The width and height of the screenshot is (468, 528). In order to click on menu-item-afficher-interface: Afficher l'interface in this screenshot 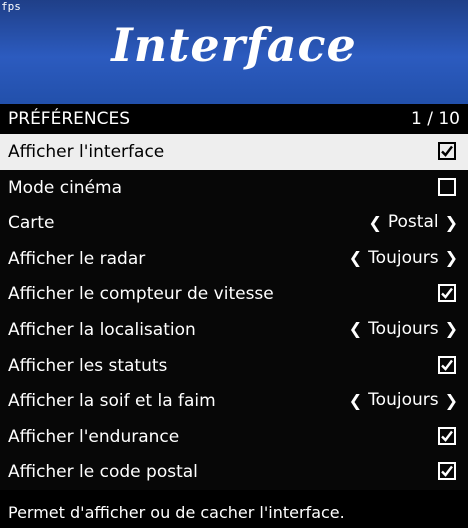, I will do `click(234, 152)`.